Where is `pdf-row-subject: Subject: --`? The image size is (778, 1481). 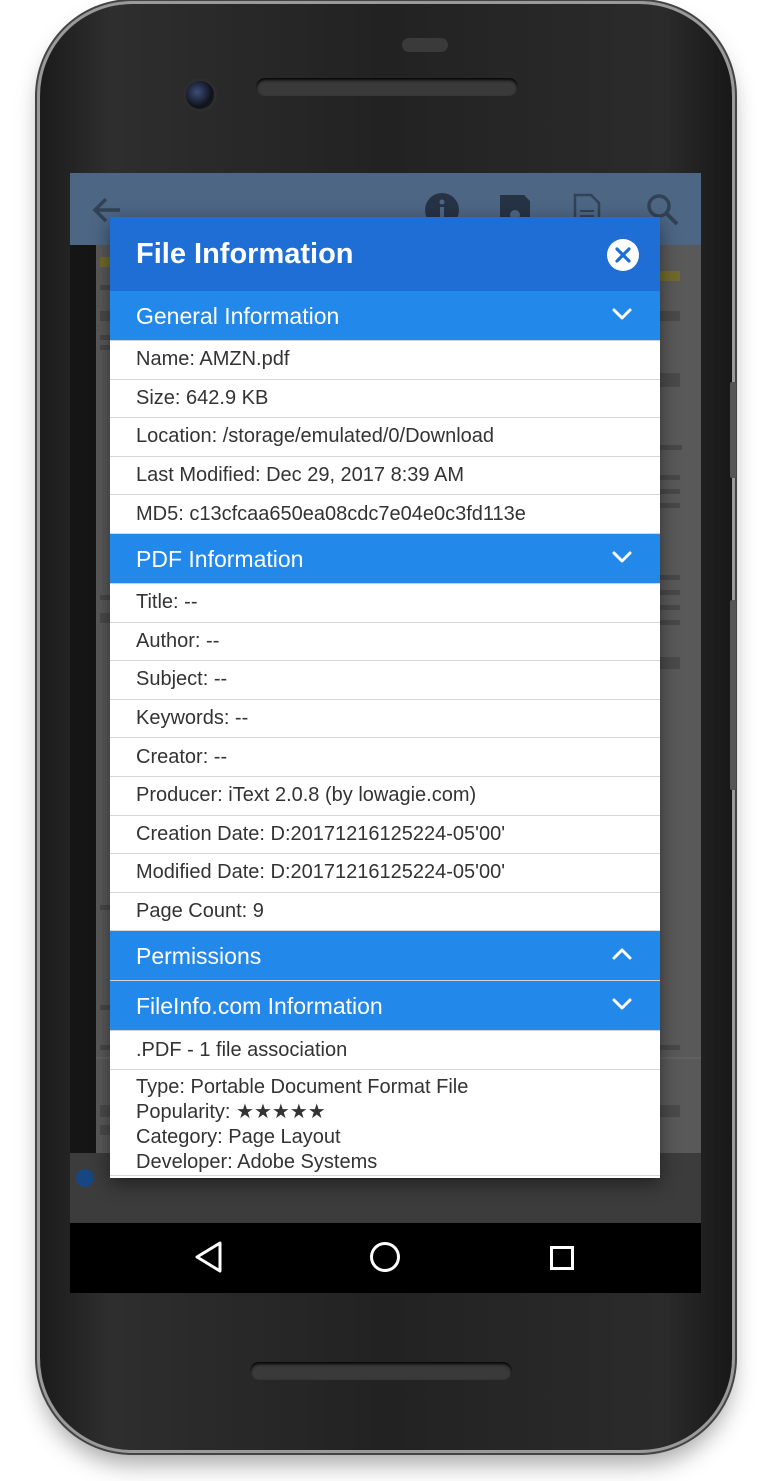
pdf-row-subject: Subject: -- is located at coordinates (385, 680).